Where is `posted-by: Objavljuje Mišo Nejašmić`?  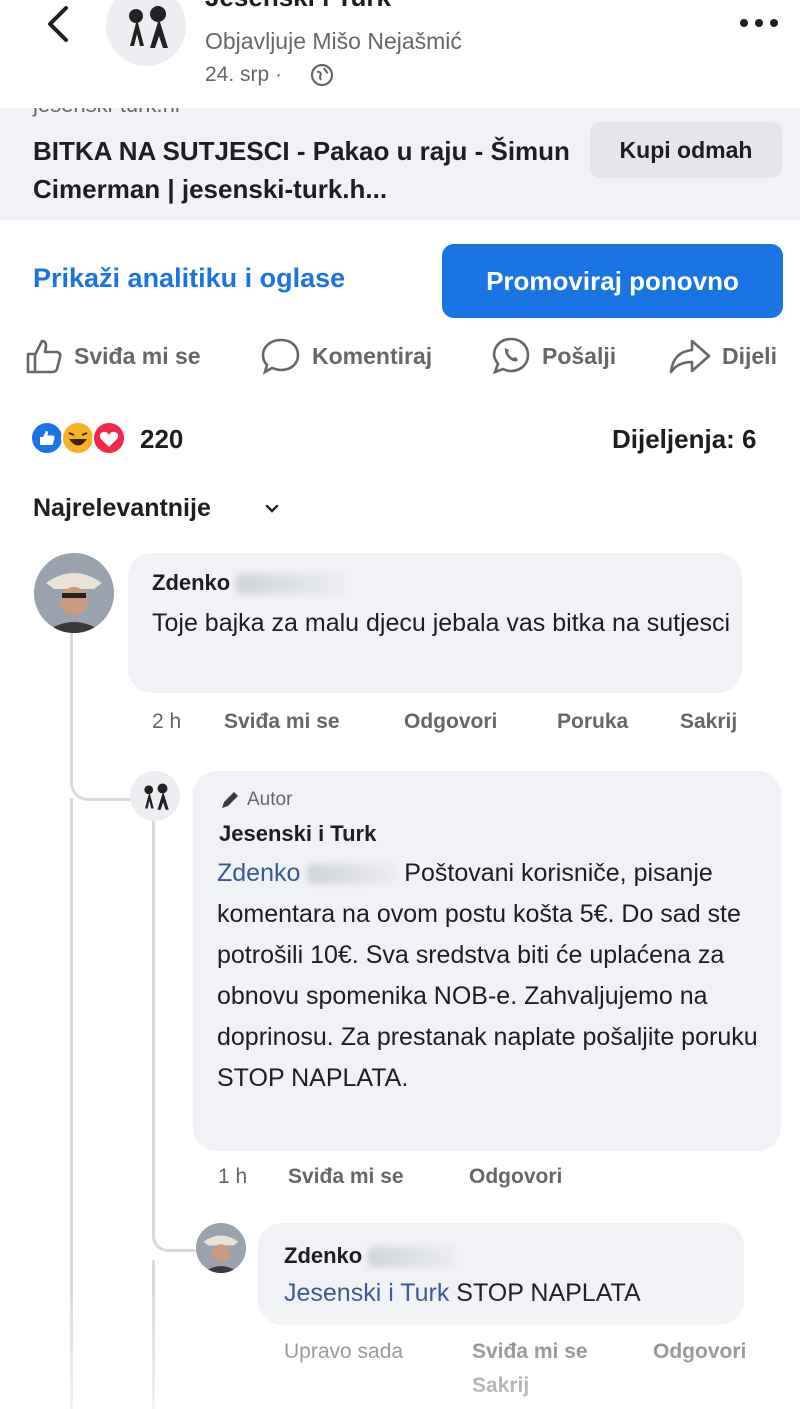
posted-by: Objavljuje Mišo Nejašmić is located at coordinates (333, 41).